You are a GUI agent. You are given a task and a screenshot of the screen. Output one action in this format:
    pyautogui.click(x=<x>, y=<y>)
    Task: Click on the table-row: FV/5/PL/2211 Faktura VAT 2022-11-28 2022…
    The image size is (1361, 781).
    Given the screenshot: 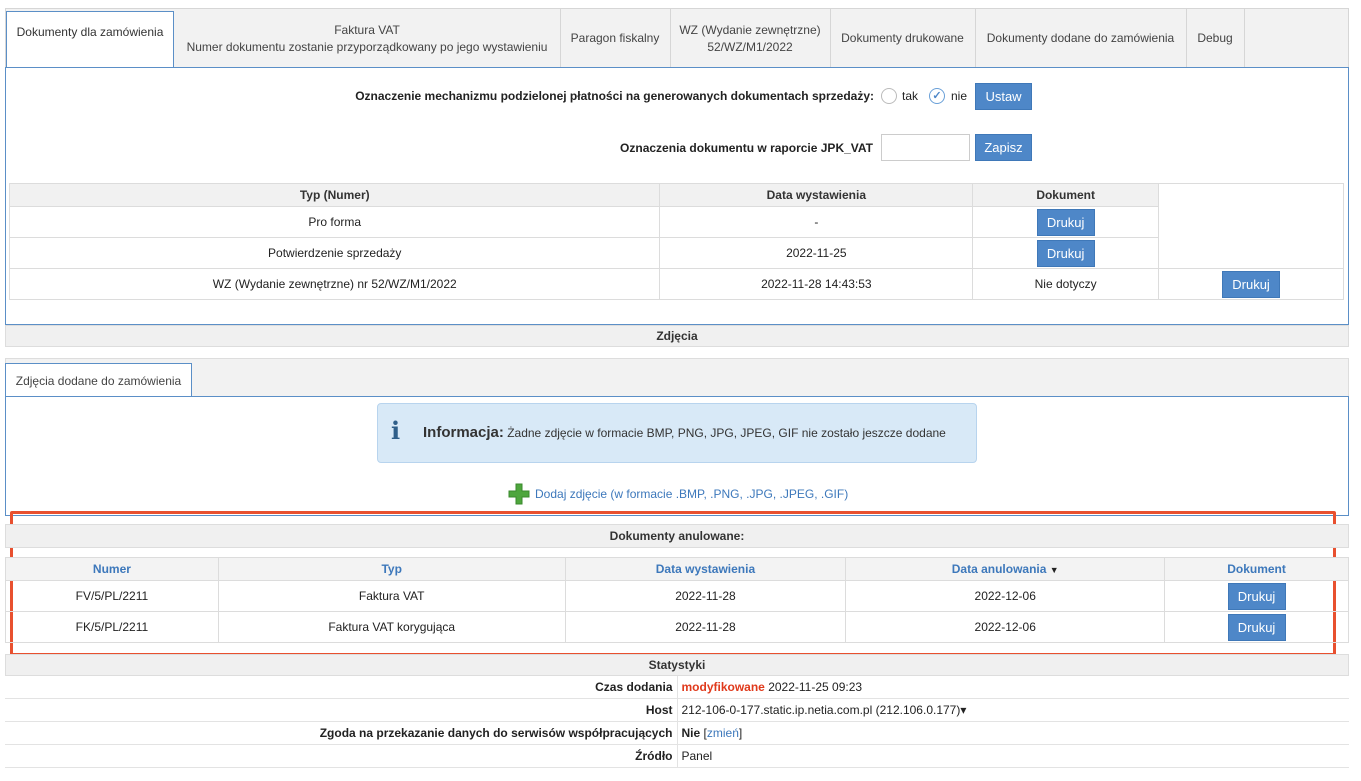 What is the action you would take?
    pyautogui.click(x=677, y=596)
    